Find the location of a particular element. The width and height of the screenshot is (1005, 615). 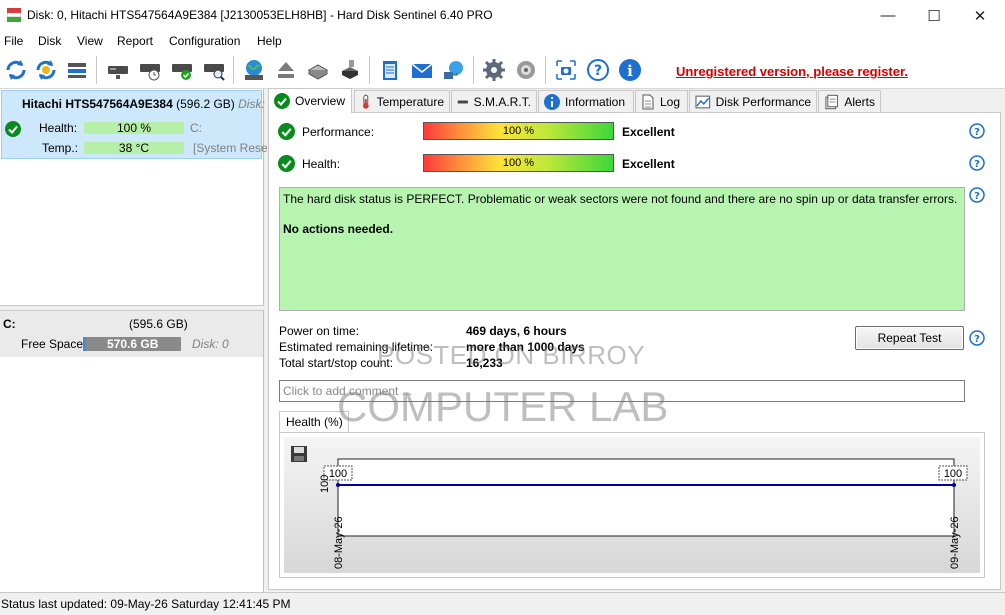

menu-file: File is located at coordinates (13, 41).